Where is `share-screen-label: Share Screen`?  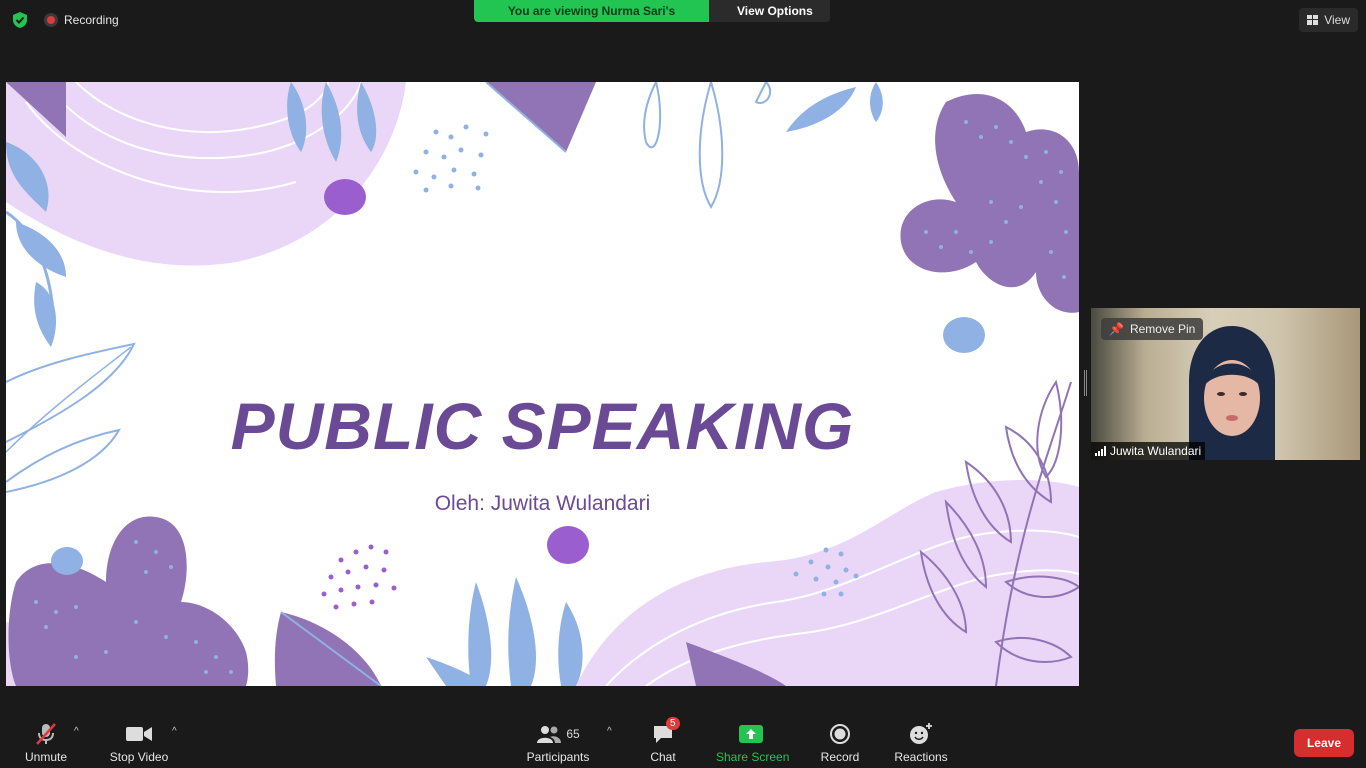
share-screen-label: Share Screen is located at coordinates (753, 757).